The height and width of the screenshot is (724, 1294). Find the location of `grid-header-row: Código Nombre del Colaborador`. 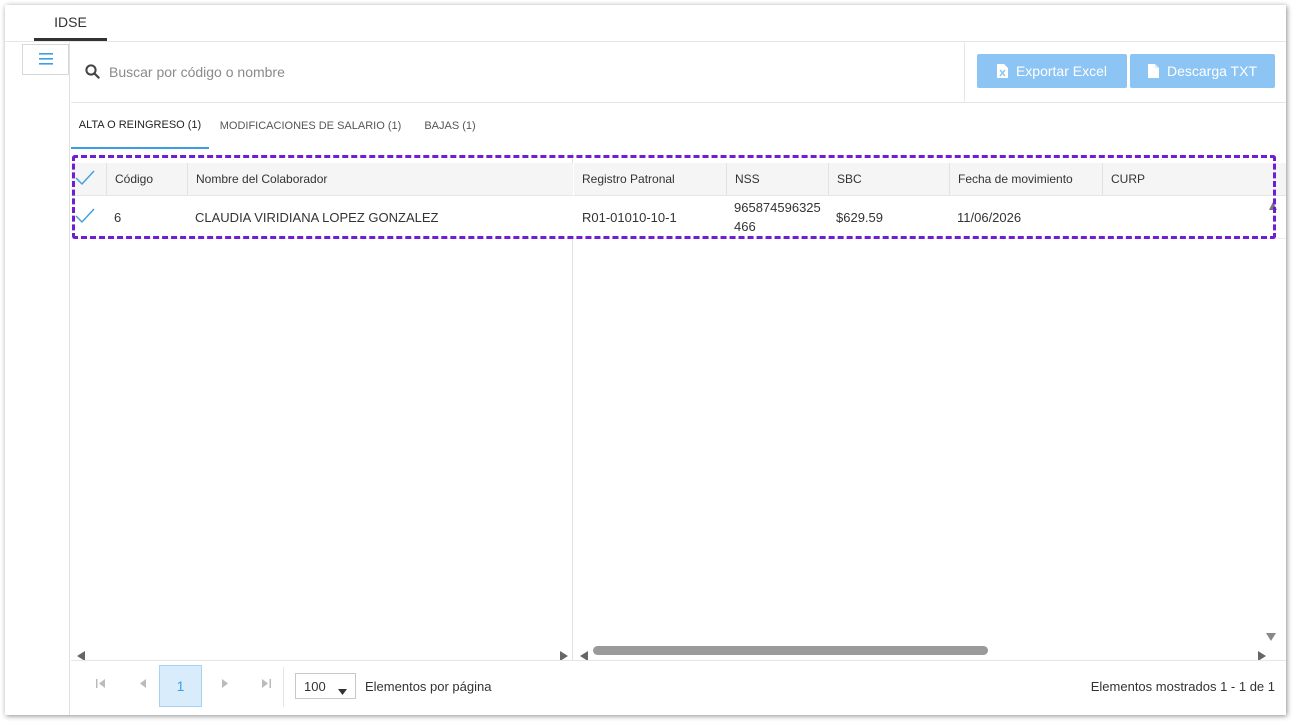

grid-header-row: Código Nombre del Colaborador is located at coordinates (322, 179).